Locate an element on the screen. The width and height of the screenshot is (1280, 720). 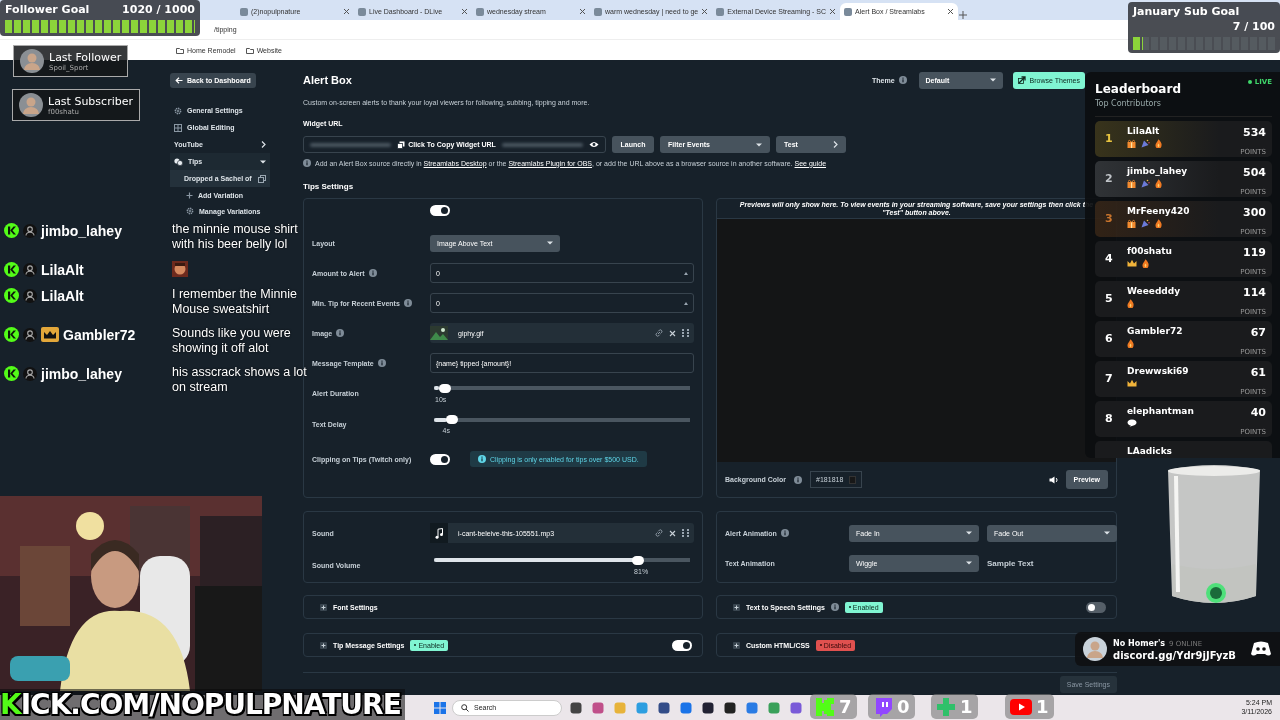
points-value: 119 is located at coordinates (1254, 252).